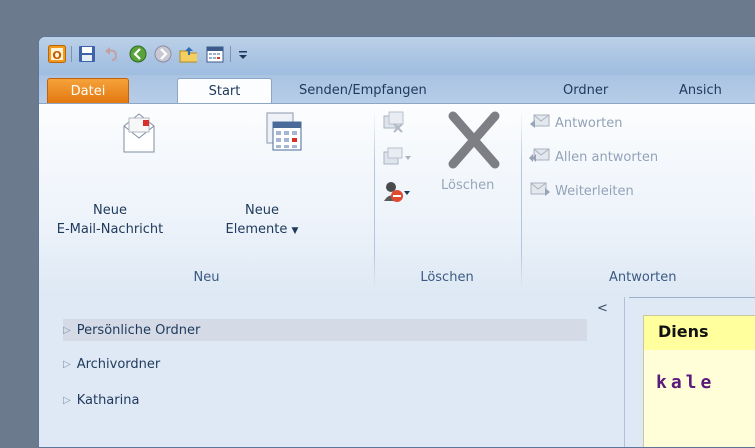 The width and height of the screenshot is (755, 448). I want to click on collapse-pane-button: <, so click(602, 308).